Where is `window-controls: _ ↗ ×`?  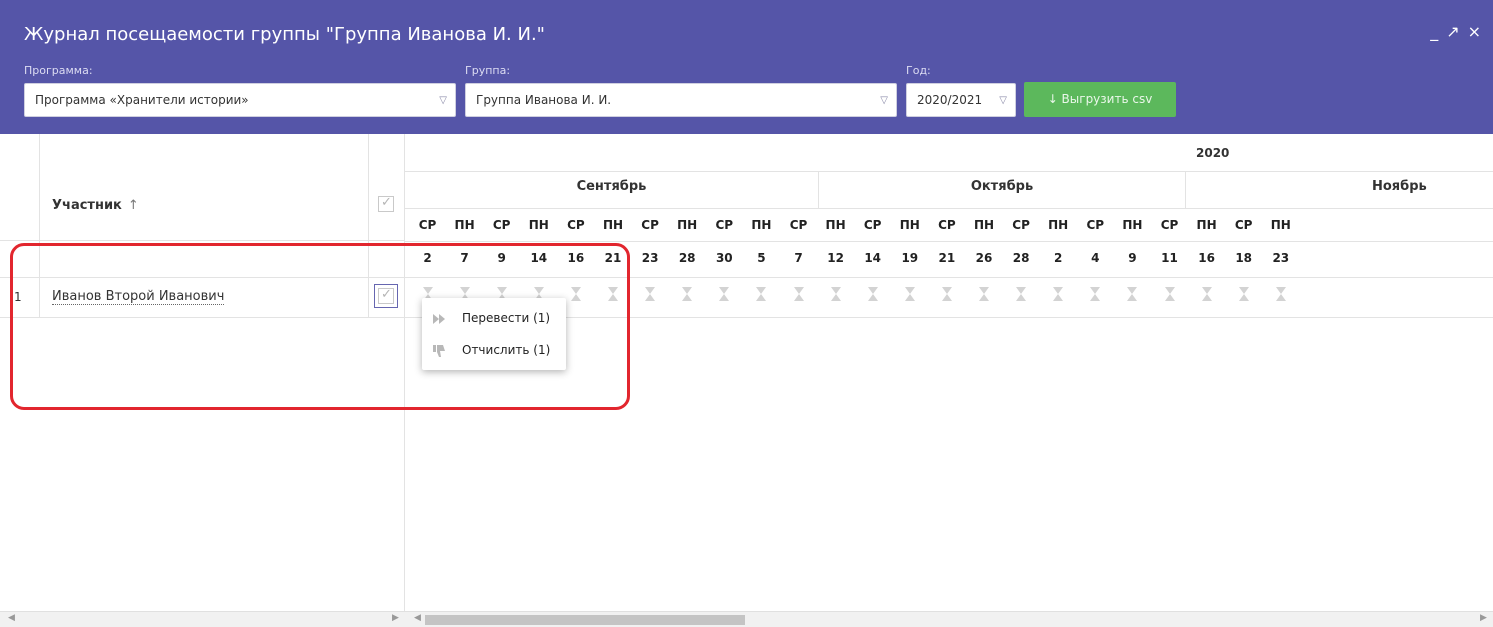 window-controls: _ ↗ × is located at coordinates (1455, 31).